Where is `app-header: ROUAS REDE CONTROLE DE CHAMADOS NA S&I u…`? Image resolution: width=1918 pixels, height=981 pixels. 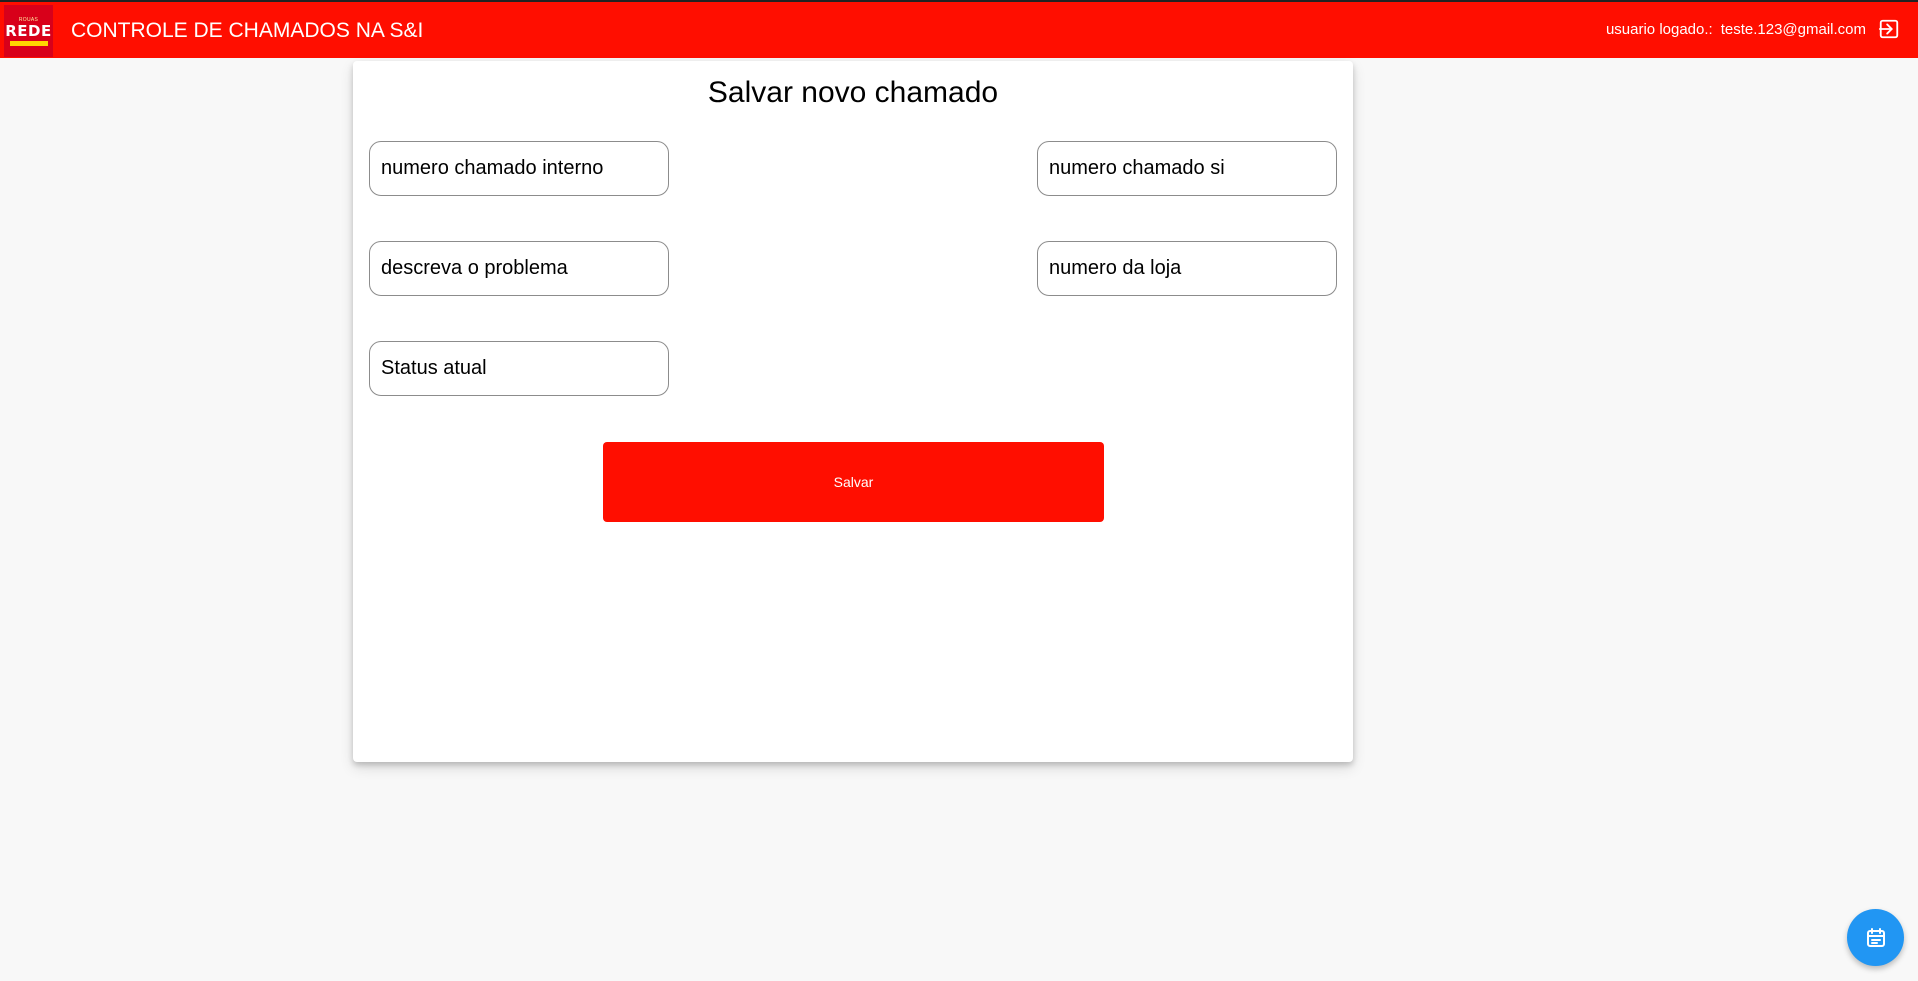 app-header: ROUAS REDE CONTROLE DE CHAMADOS NA S&I u… is located at coordinates (959, 29).